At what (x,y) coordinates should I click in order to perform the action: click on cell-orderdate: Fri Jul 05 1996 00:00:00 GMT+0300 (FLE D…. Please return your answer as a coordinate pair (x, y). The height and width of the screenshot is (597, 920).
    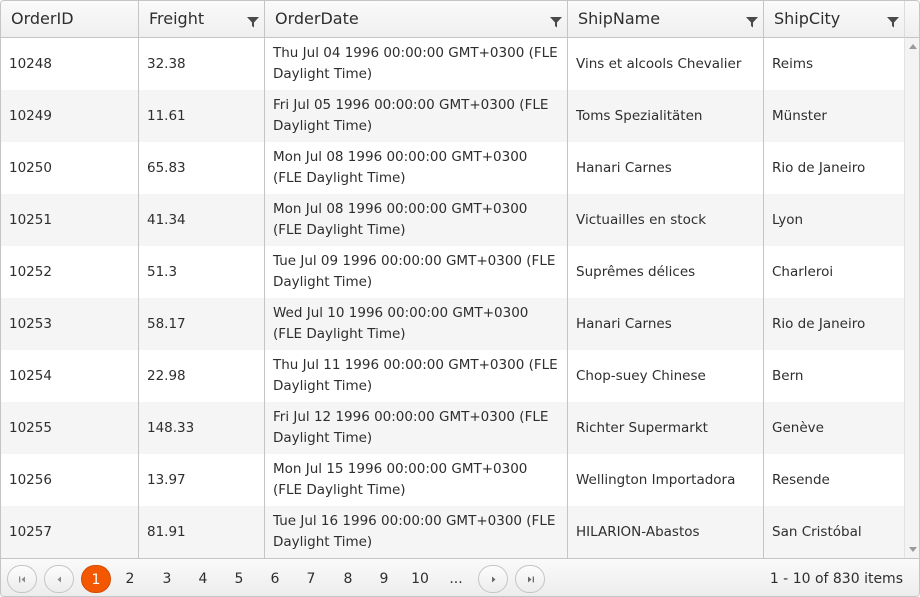
    Looking at the image, I should click on (416, 116).